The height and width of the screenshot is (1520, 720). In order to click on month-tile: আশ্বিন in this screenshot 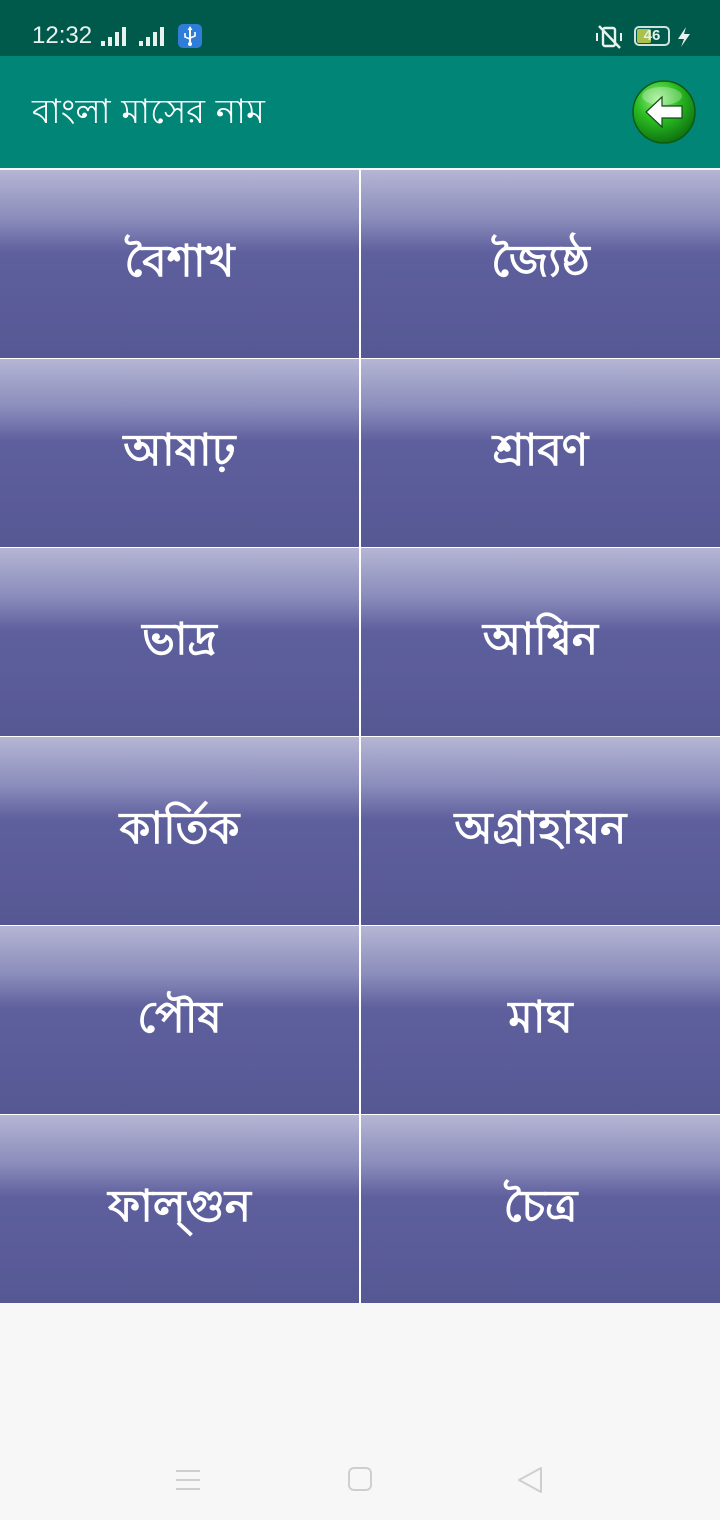, I will do `click(540, 642)`.